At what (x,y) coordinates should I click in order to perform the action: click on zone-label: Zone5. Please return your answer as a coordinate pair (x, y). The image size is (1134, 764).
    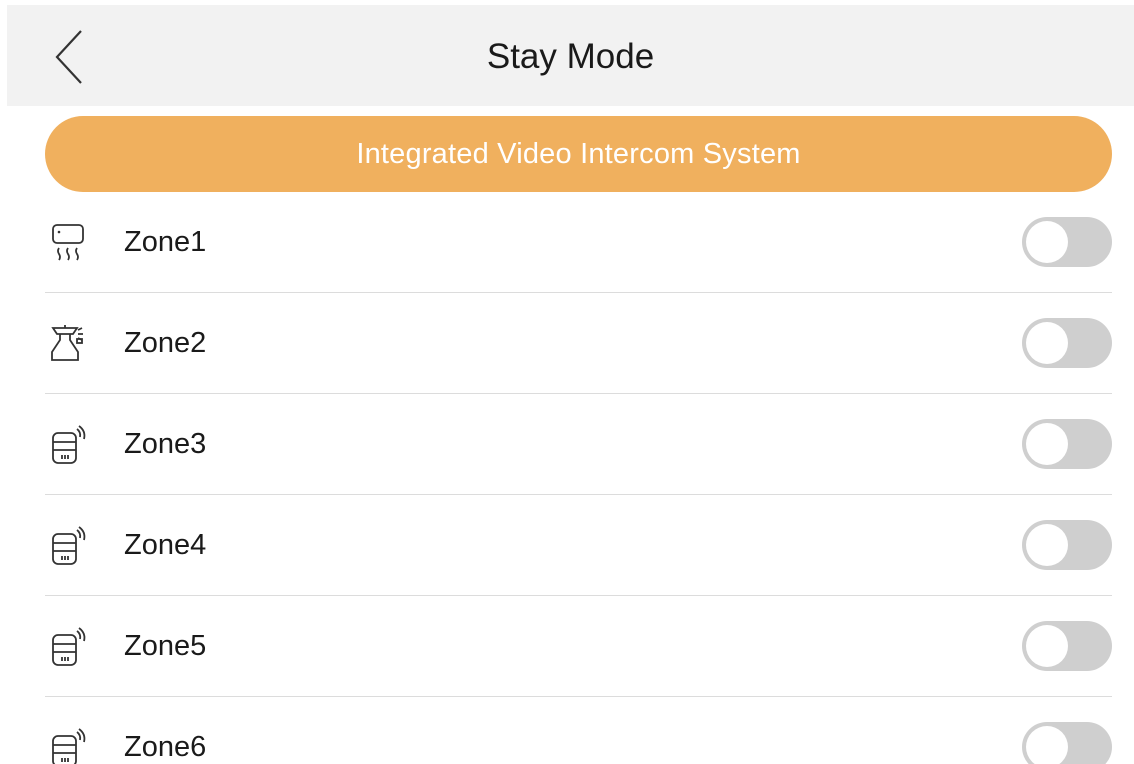
    Looking at the image, I should click on (165, 646).